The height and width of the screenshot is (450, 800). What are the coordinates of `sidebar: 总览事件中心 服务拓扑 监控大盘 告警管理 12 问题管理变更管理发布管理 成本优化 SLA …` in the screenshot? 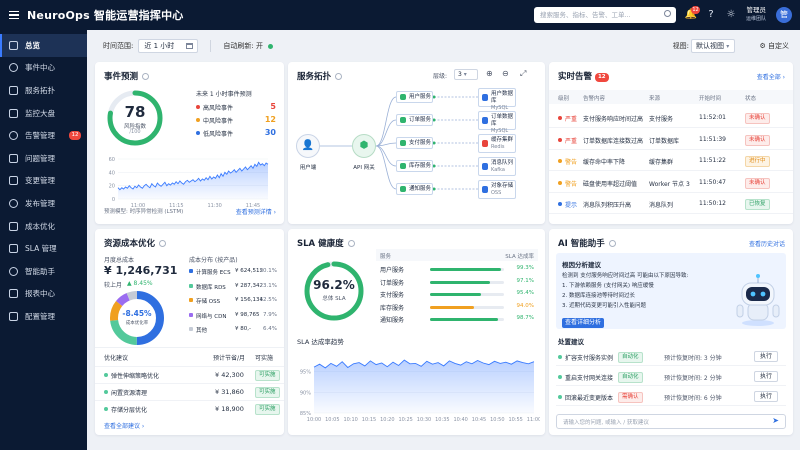 It's located at (43, 240).